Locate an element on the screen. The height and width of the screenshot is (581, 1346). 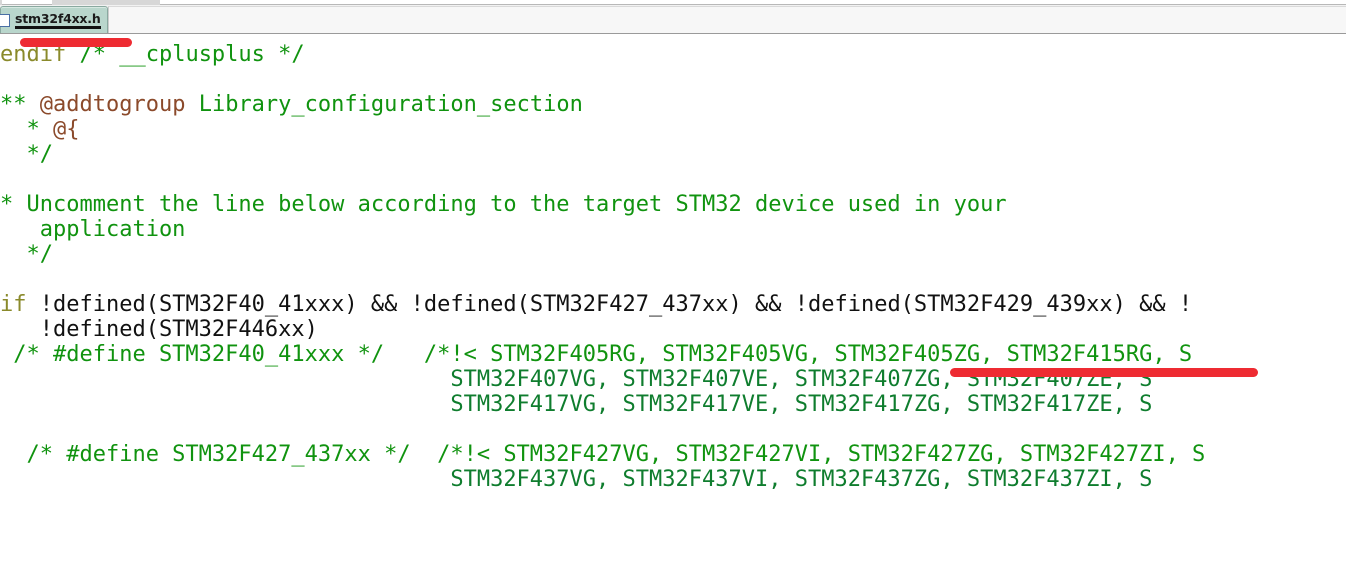
editor-tab-stm32f4xx-h: stm32f4xx.h is located at coordinates (54, 19).